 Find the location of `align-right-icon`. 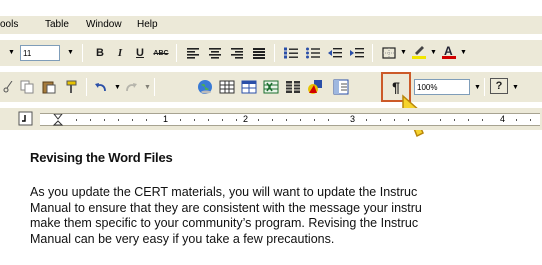

align-right-icon is located at coordinates (237, 53).